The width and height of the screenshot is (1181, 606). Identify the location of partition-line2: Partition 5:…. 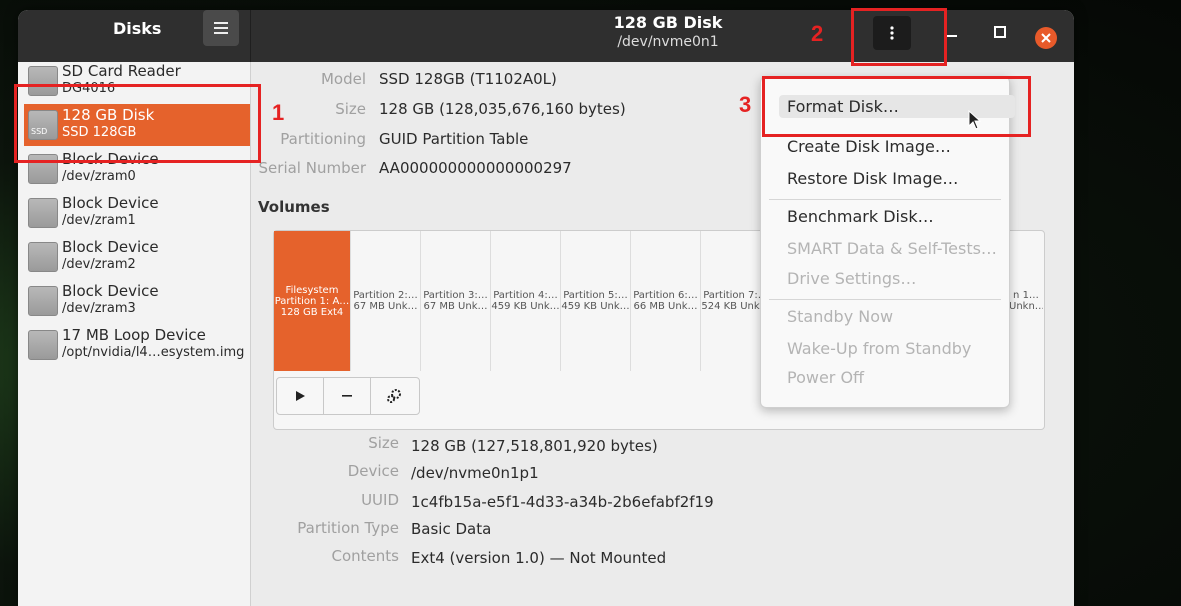
(595, 295).